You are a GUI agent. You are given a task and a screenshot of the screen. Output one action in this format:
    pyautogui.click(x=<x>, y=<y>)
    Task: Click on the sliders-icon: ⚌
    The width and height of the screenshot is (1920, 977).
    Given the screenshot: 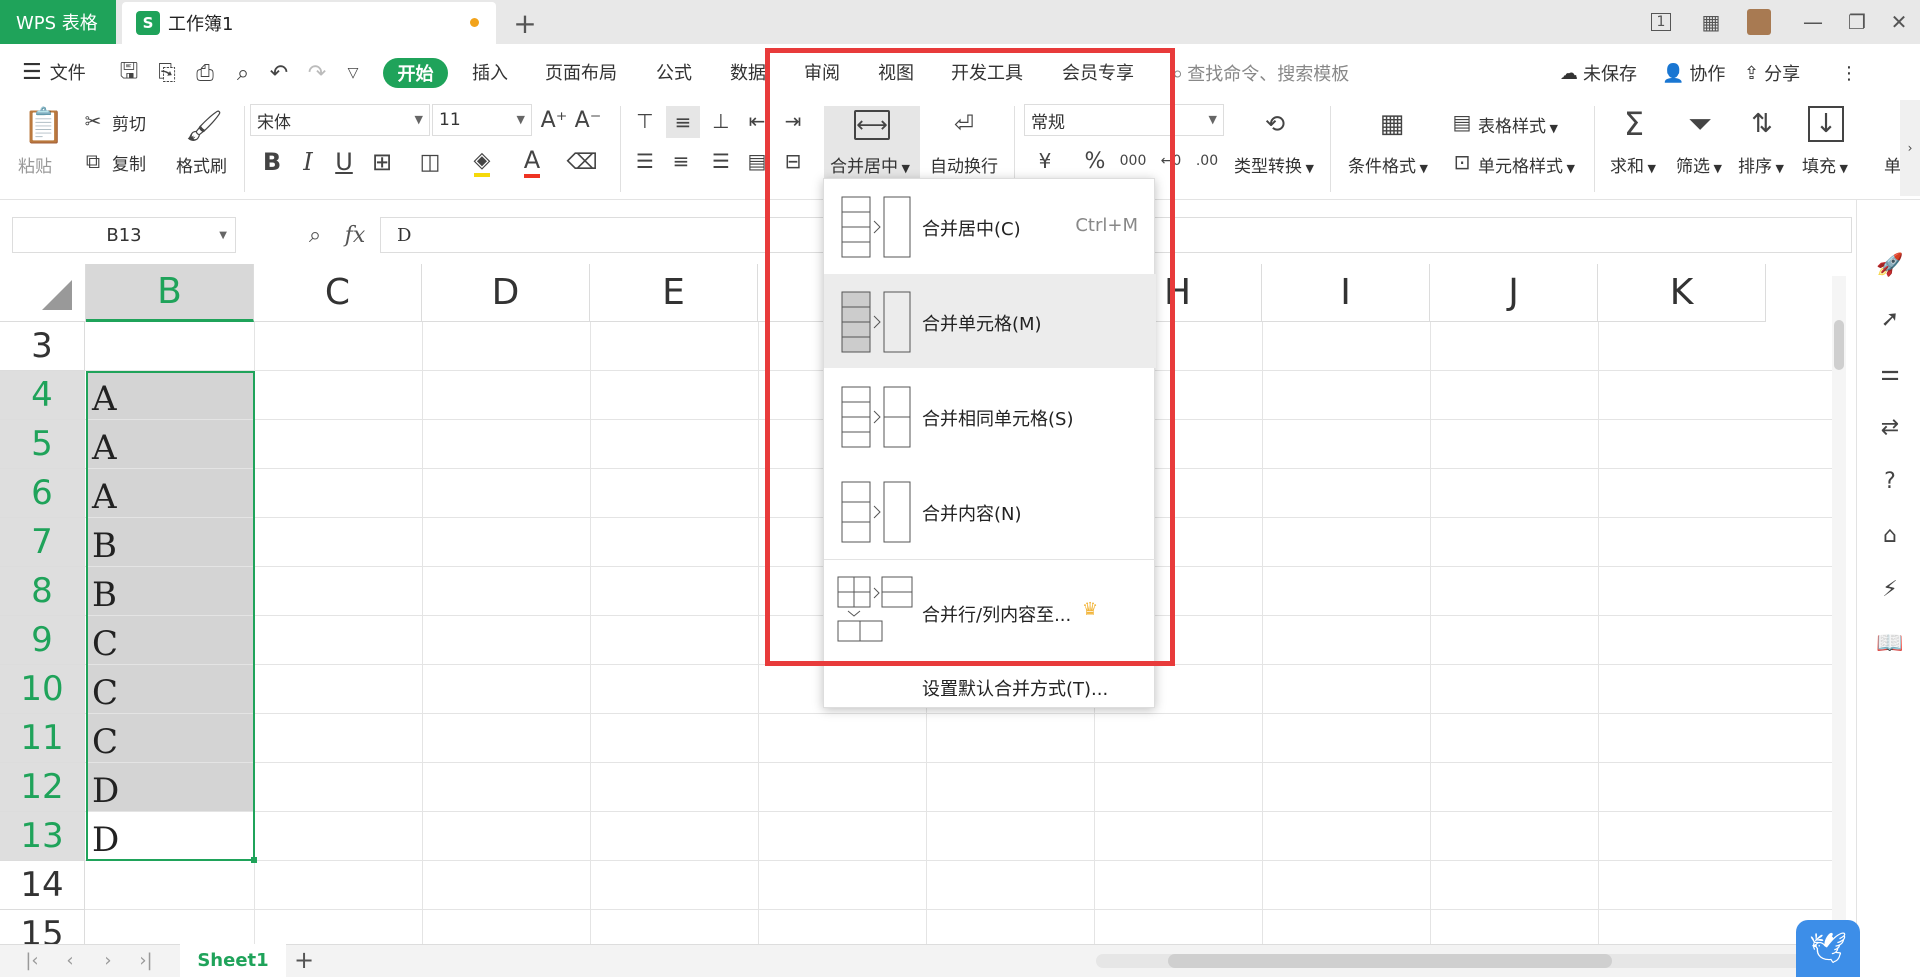 What is the action you would take?
    pyautogui.click(x=1890, y=373)
    